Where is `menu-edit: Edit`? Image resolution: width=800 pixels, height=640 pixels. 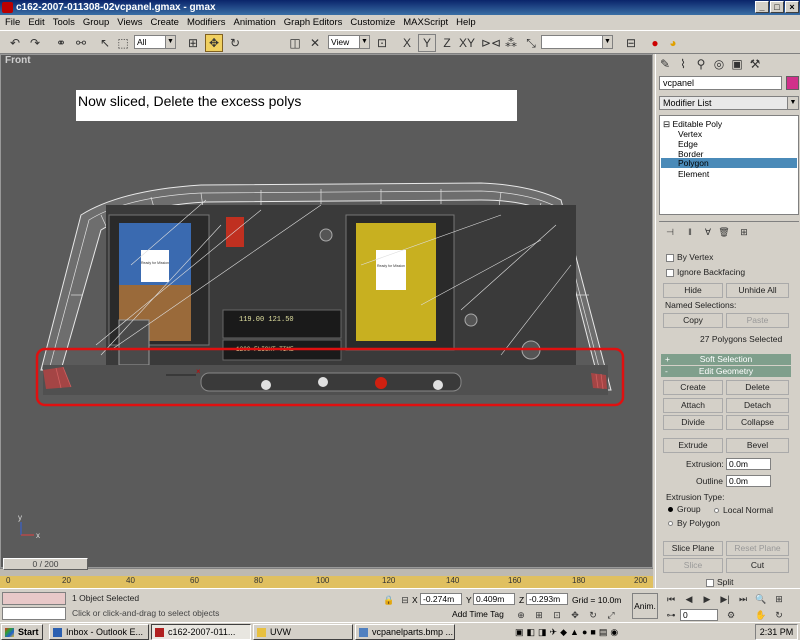 menu-edit: Edit is located at coordinates (37, 22).